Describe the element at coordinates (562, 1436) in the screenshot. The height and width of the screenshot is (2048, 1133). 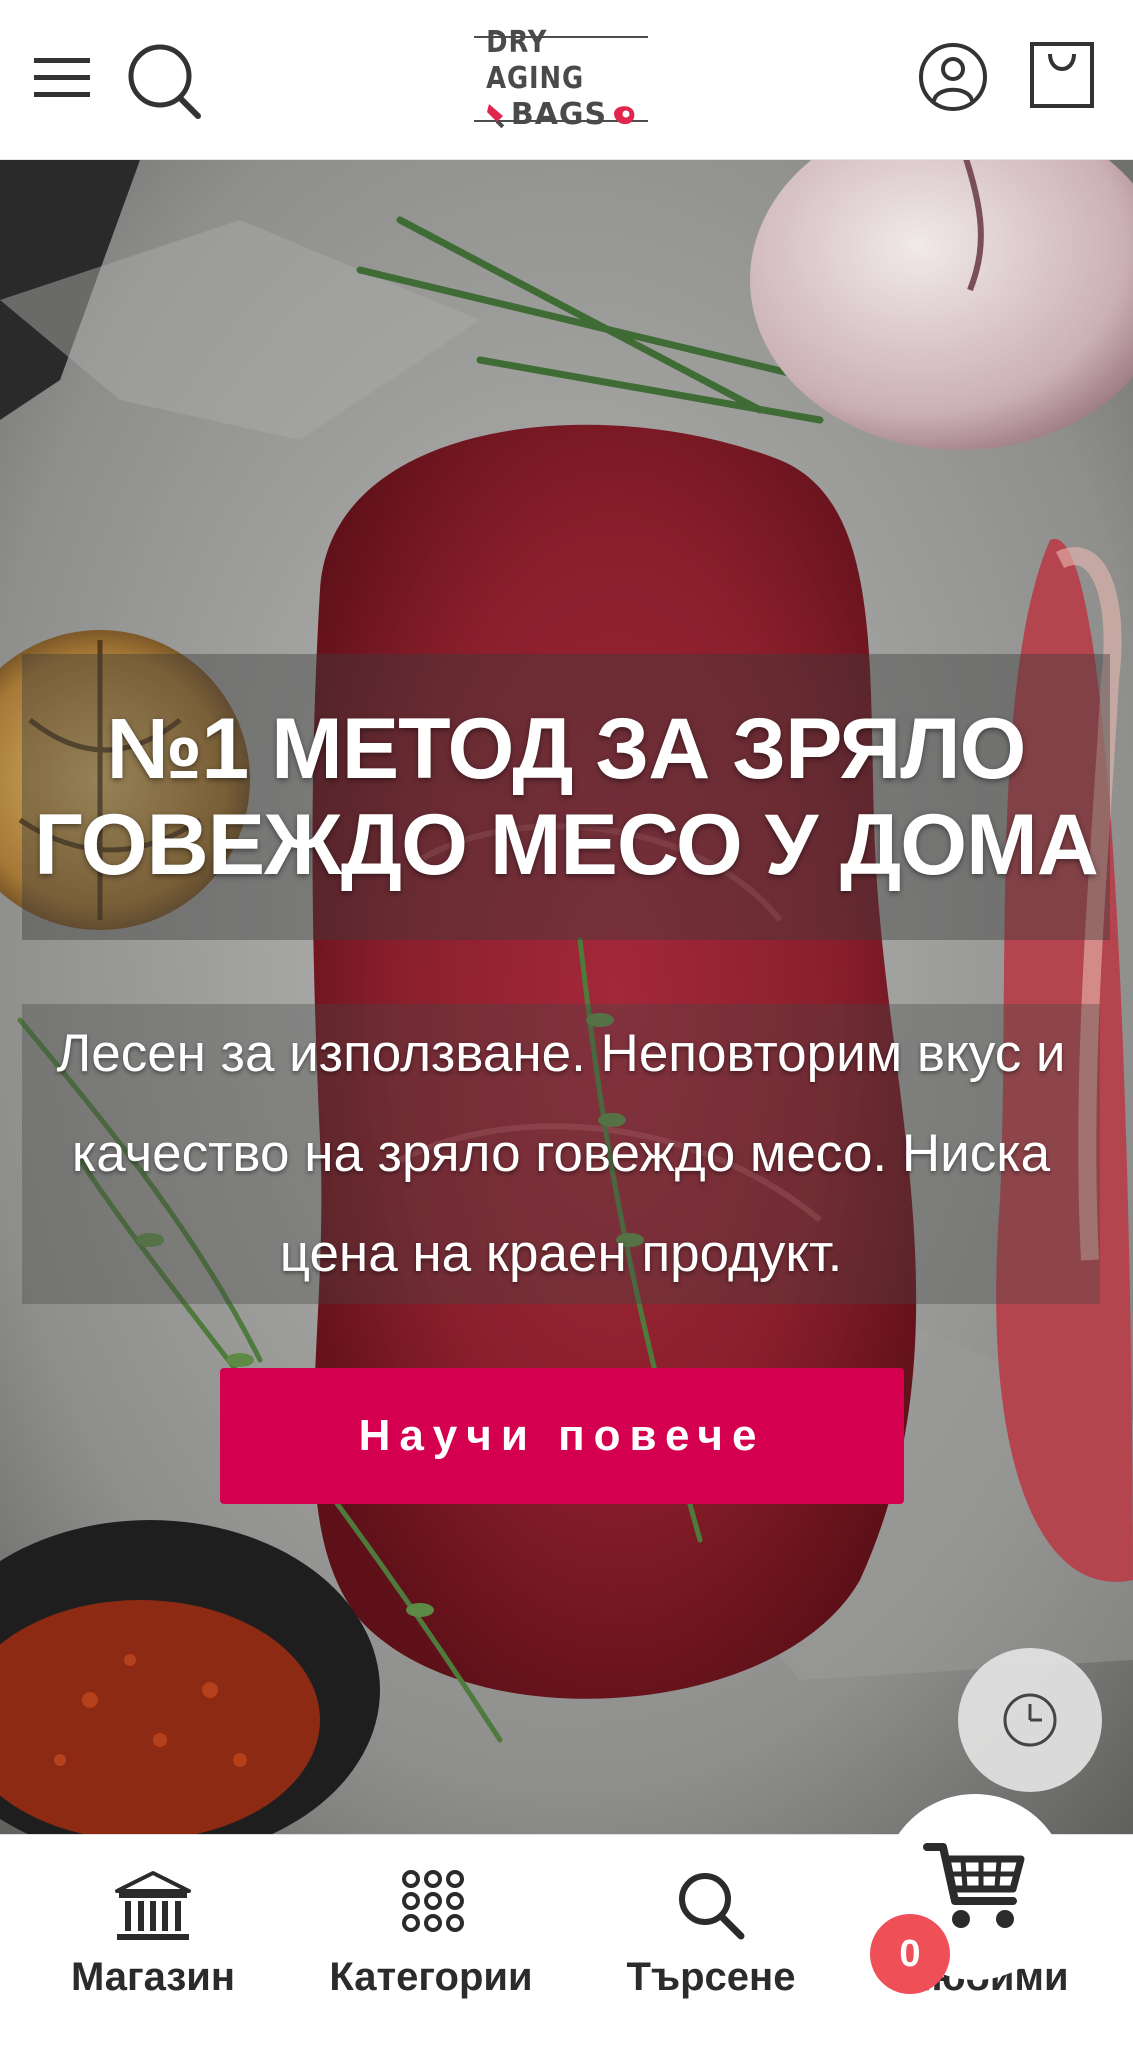
I see `learn-more-button: Научи повече` at that location.